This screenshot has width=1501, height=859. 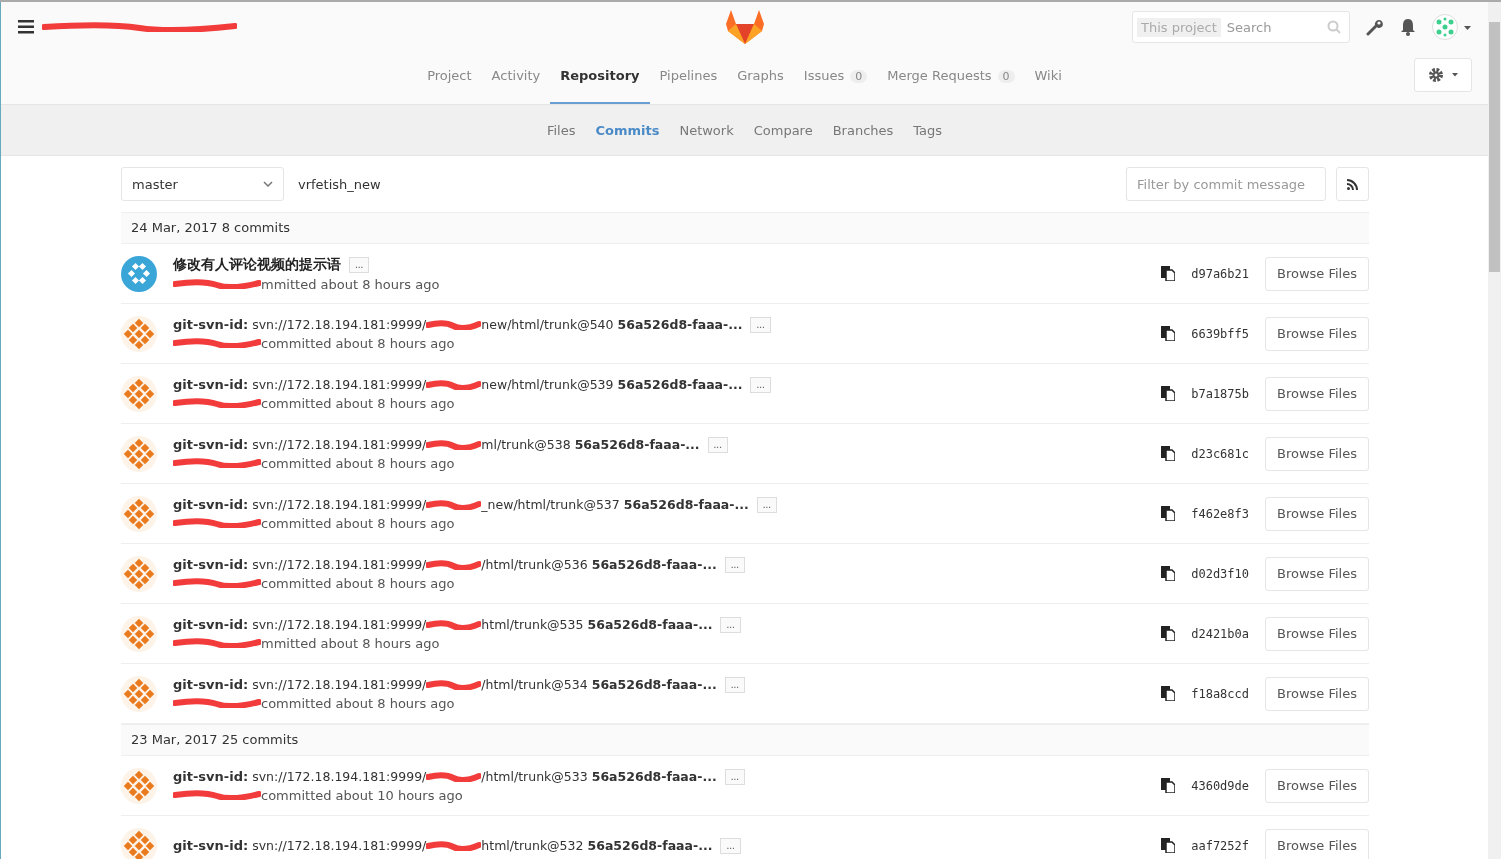 I want to click on commit-title: 修改有人评论视频的提示语, so click(x=257, y=264).